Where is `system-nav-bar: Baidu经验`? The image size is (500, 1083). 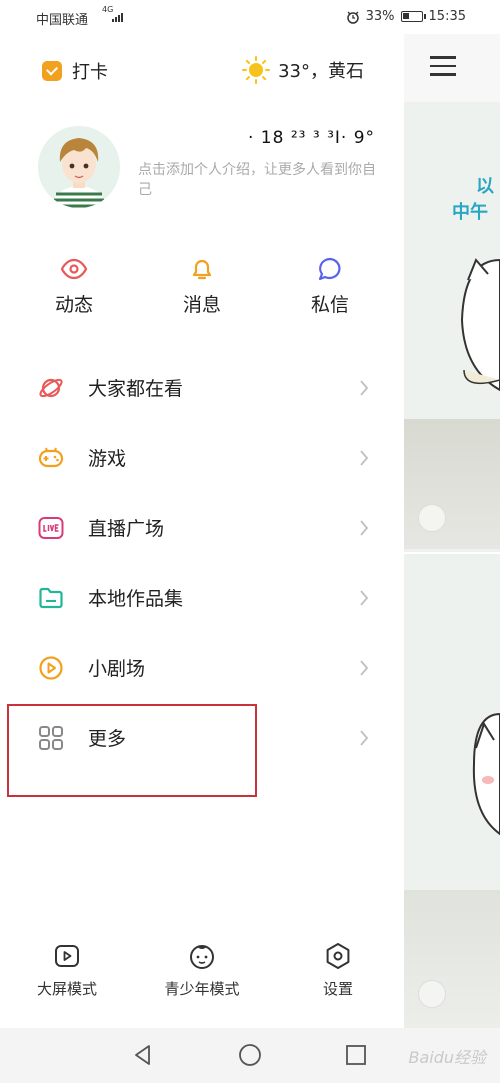 system-nav-bar: Baidu经验 is located at coordinates (250, 1055).